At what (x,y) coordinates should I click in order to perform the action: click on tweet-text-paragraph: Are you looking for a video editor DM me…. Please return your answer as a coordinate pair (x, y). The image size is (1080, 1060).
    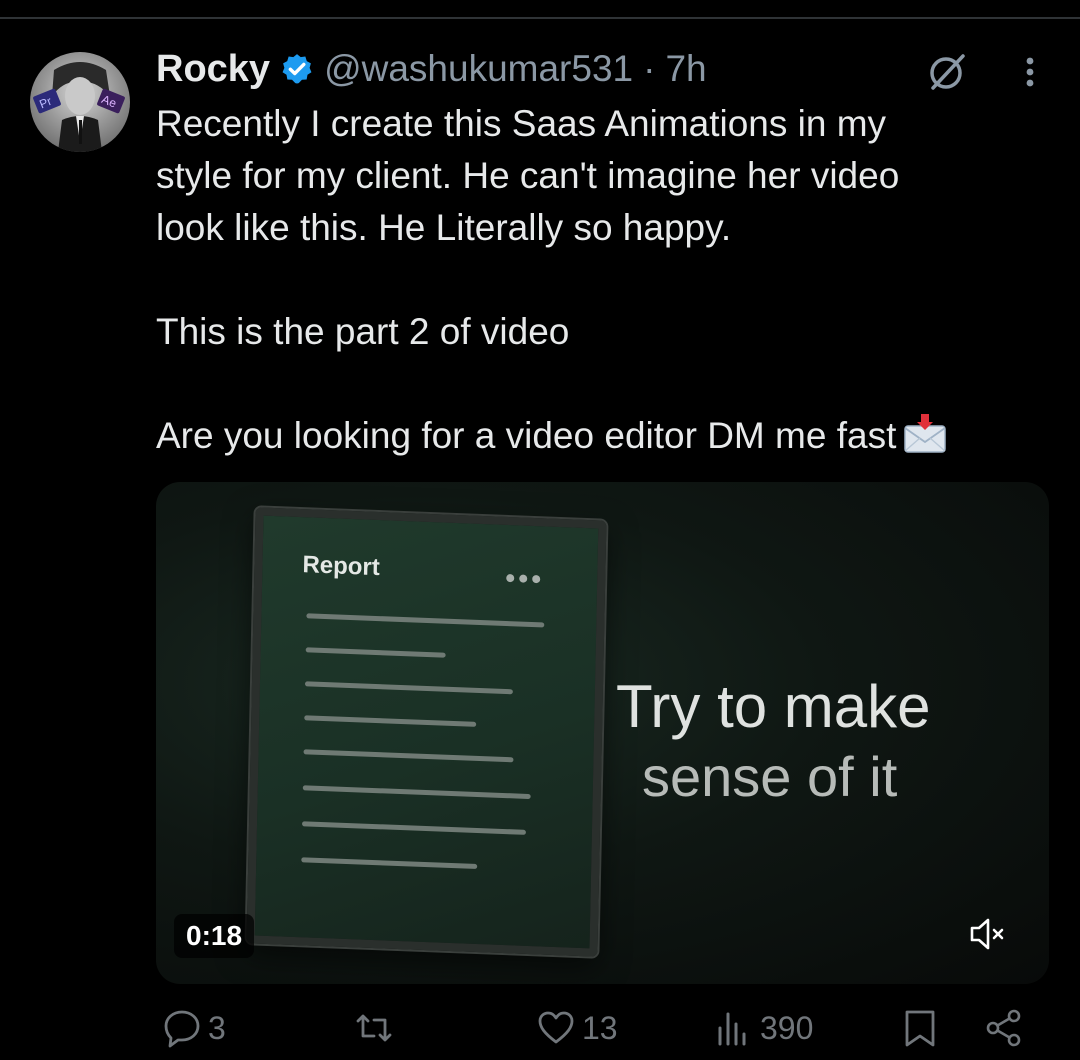
    Looking at the image, I should click on (606, 436).